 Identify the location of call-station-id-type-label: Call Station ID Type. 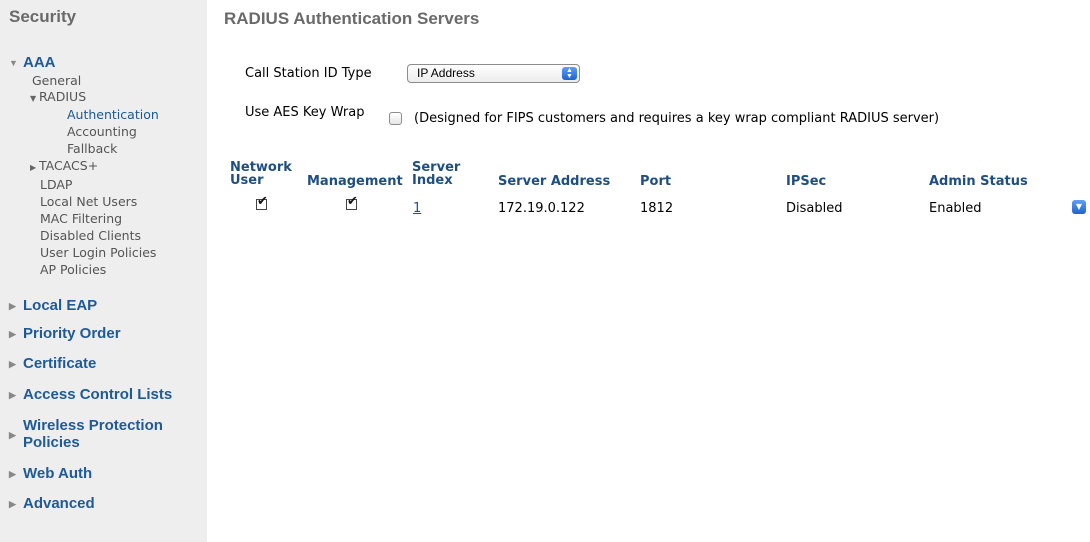
(308, 73).